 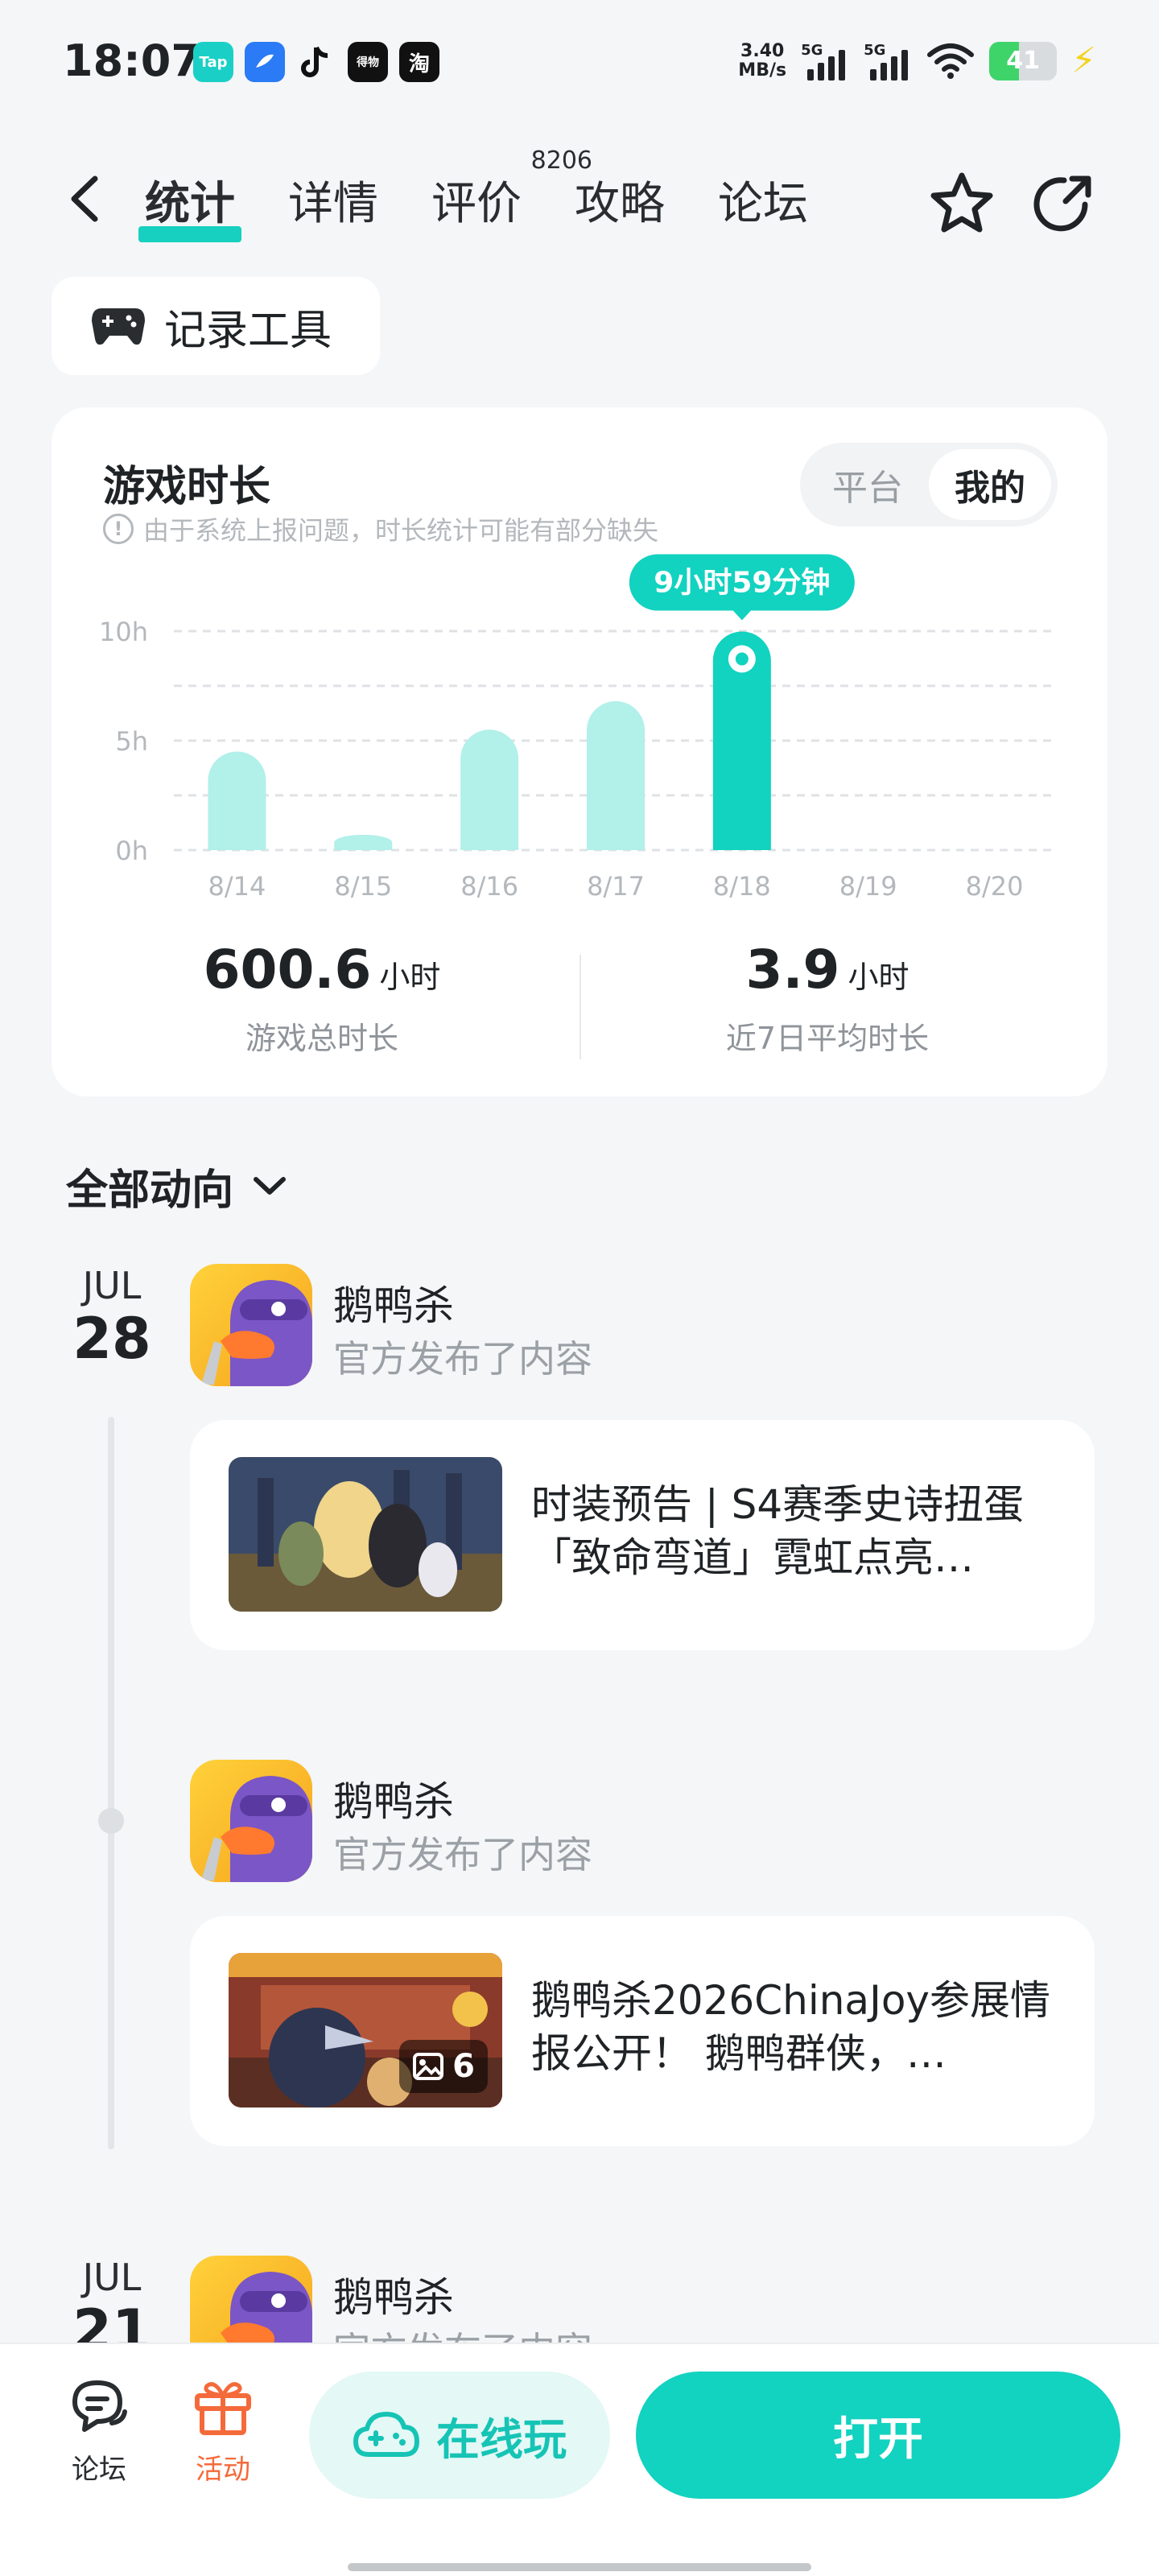 I want to click on y-tick-label: 0h, so click(x=131, y=851).